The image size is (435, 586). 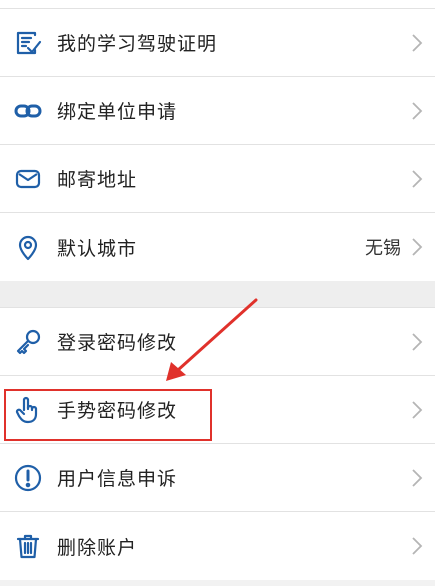 I want to click on row-driving-certificate: 我的学习驾驶证明, so click(x=217, y=43).